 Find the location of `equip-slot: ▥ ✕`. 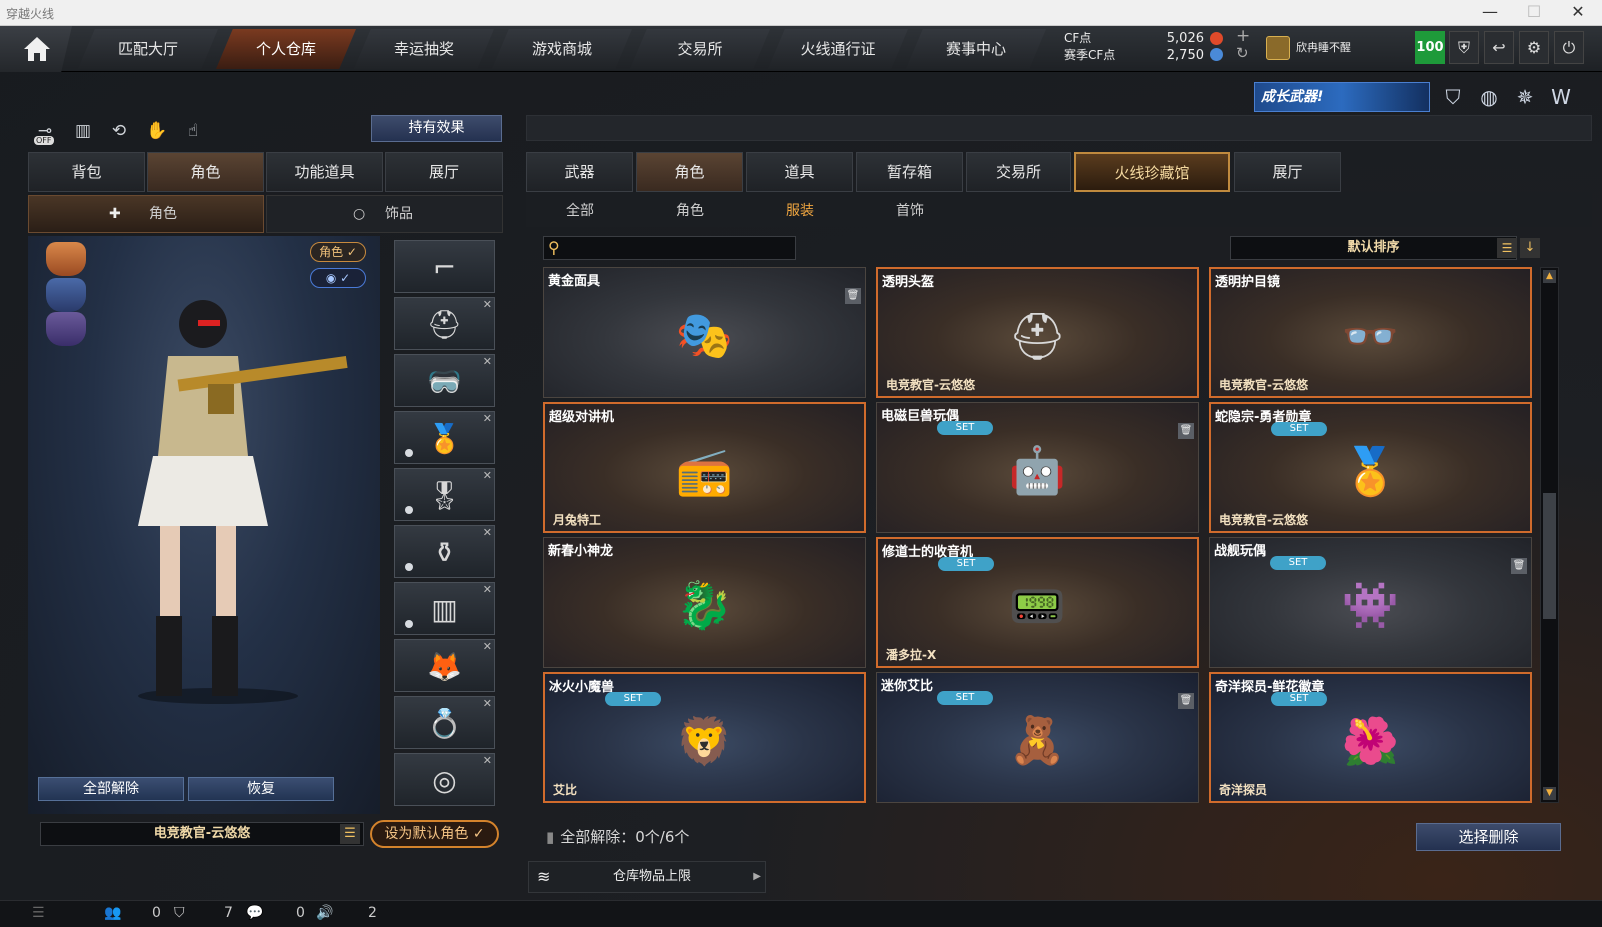

equip-slot: ▥ ✕ is located at coordinates (444, 608).